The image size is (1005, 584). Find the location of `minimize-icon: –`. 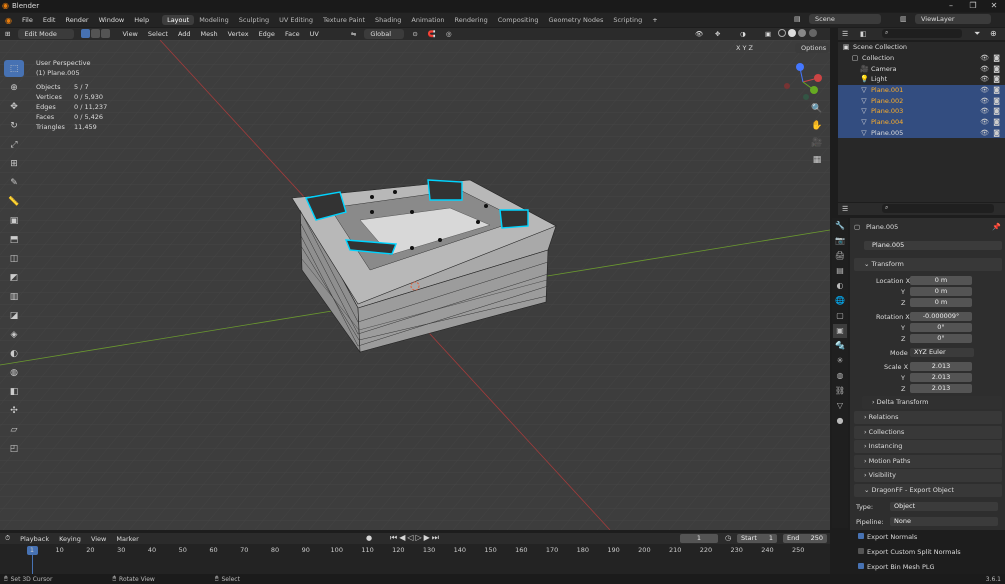

minimize-icon: – is located at coordinates (951, 6).